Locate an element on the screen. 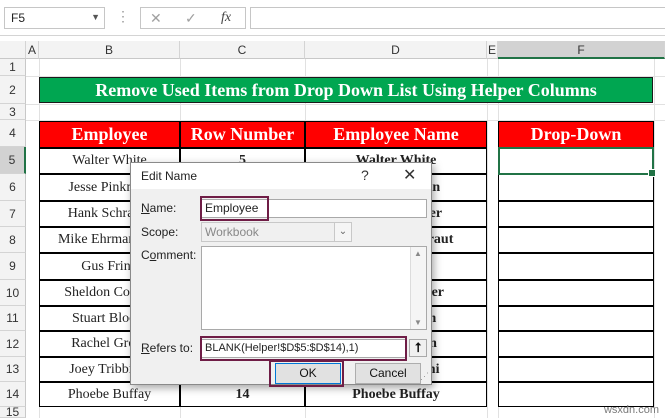  close-icon: ✕ is located at coordinates (409, 175).